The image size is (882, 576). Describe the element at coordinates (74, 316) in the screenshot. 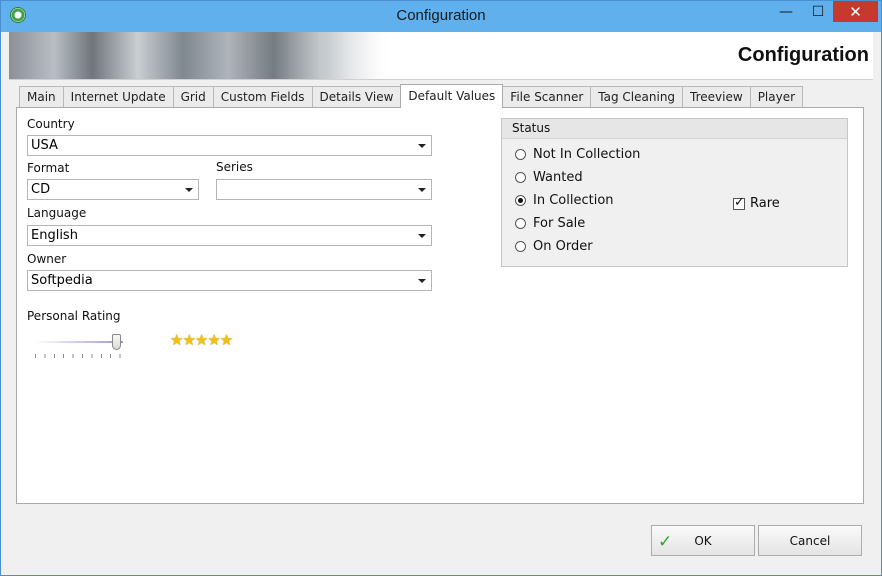

I see `personal-rating-label: Personal Rating` at that location.